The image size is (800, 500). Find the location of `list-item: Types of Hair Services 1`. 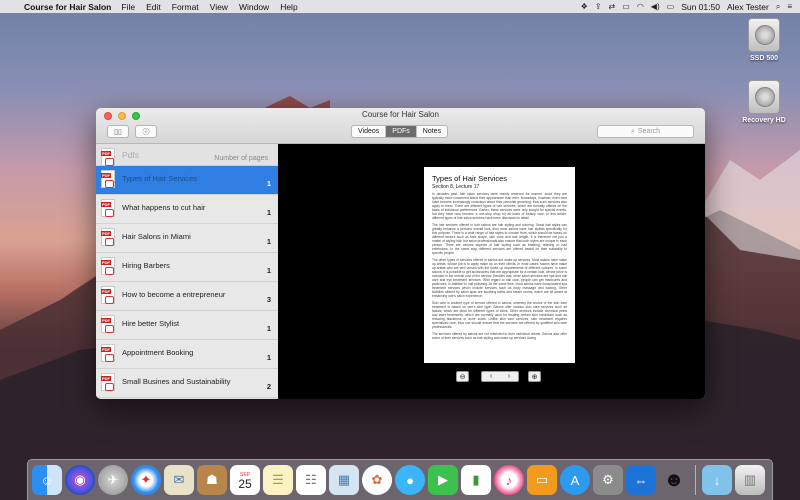

list-item: Types of Hair Services 1 is located at coordinates (187, 180).